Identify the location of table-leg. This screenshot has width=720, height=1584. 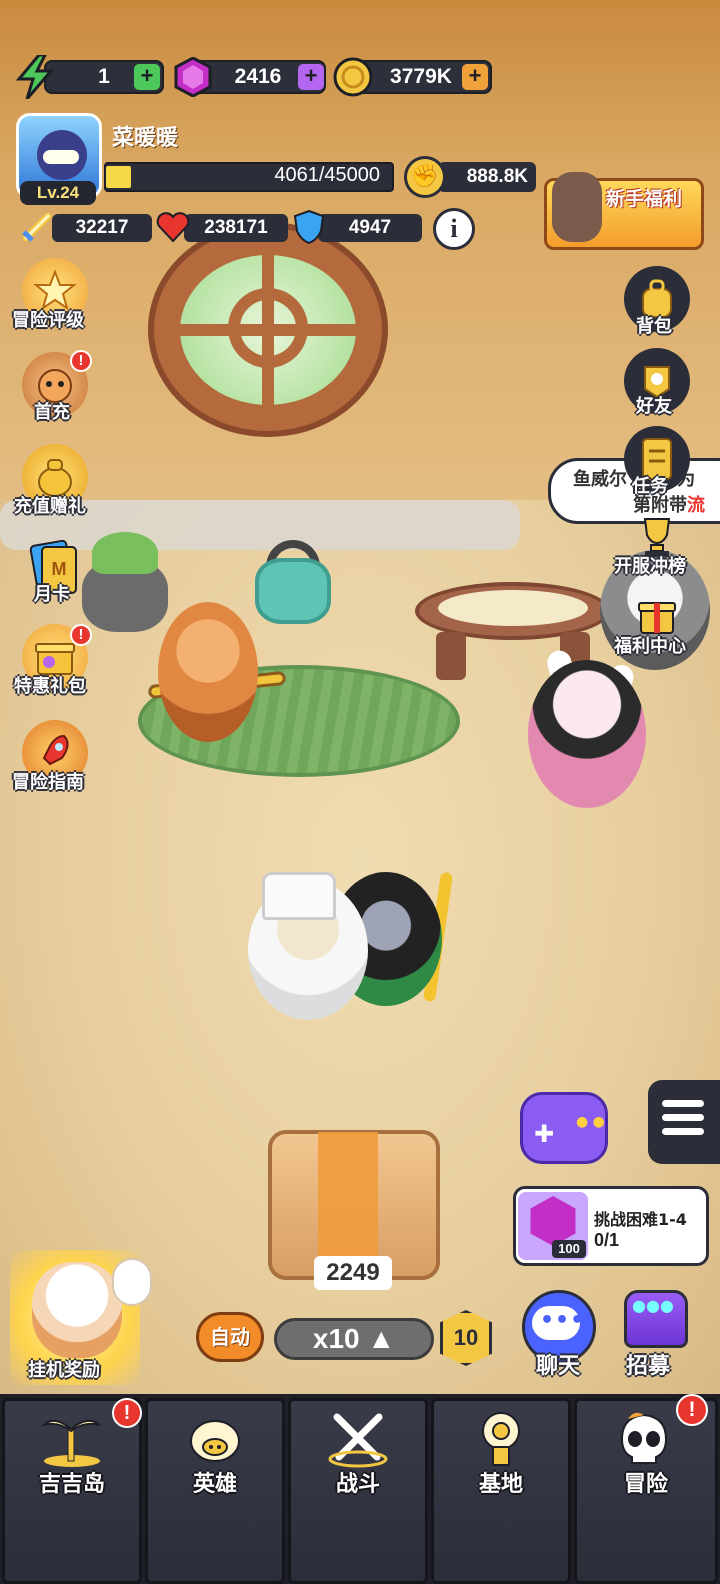
(451, 656).